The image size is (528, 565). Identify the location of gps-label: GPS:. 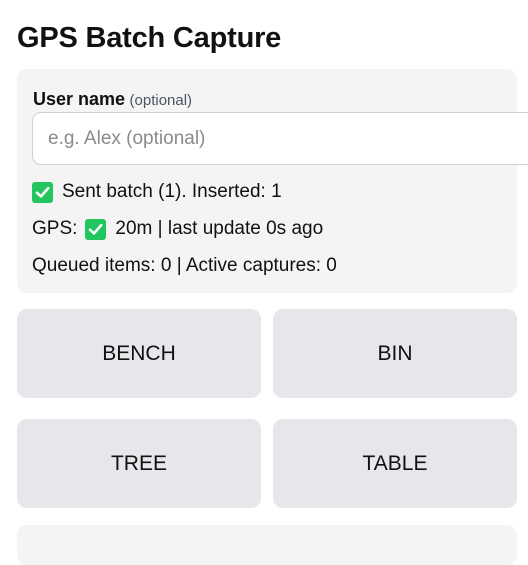
(55, 228).